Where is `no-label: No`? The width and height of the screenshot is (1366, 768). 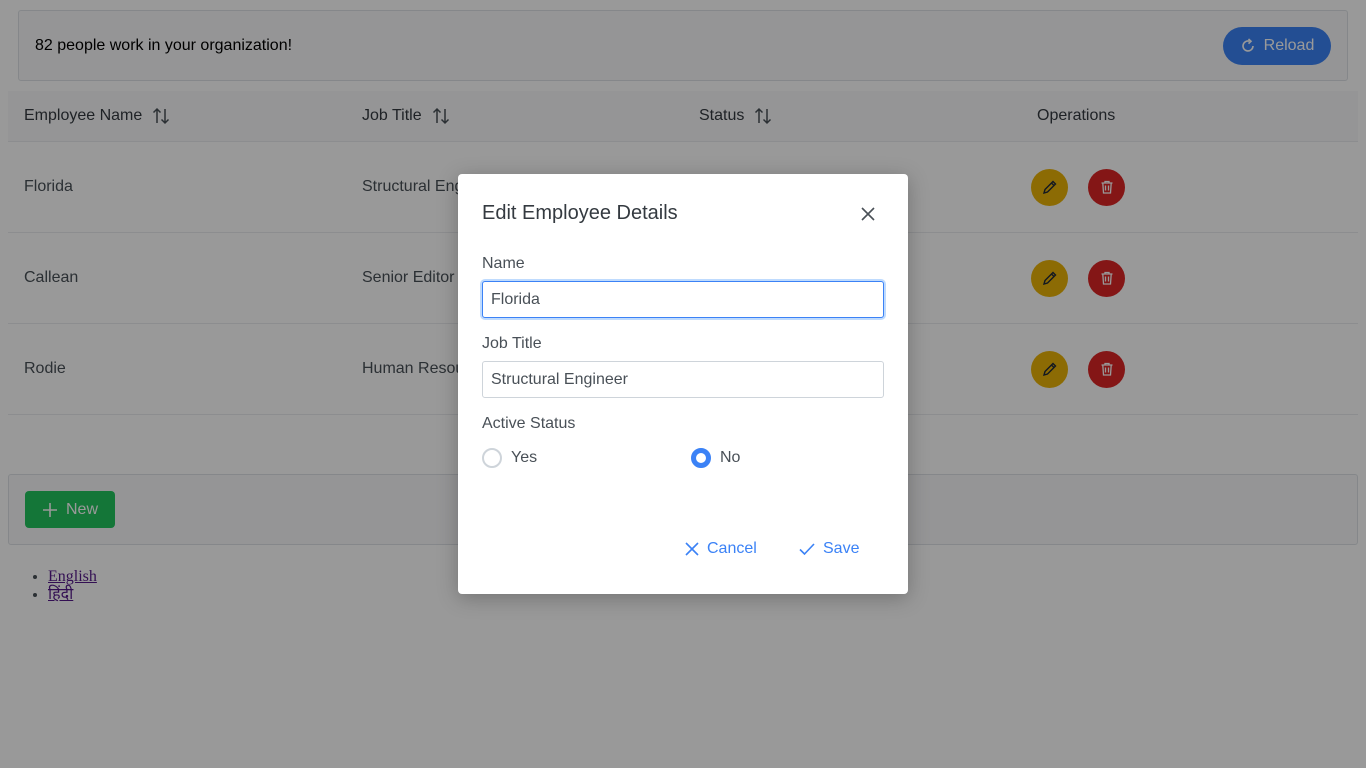
no-label: No is located at coordinates (730, 457).